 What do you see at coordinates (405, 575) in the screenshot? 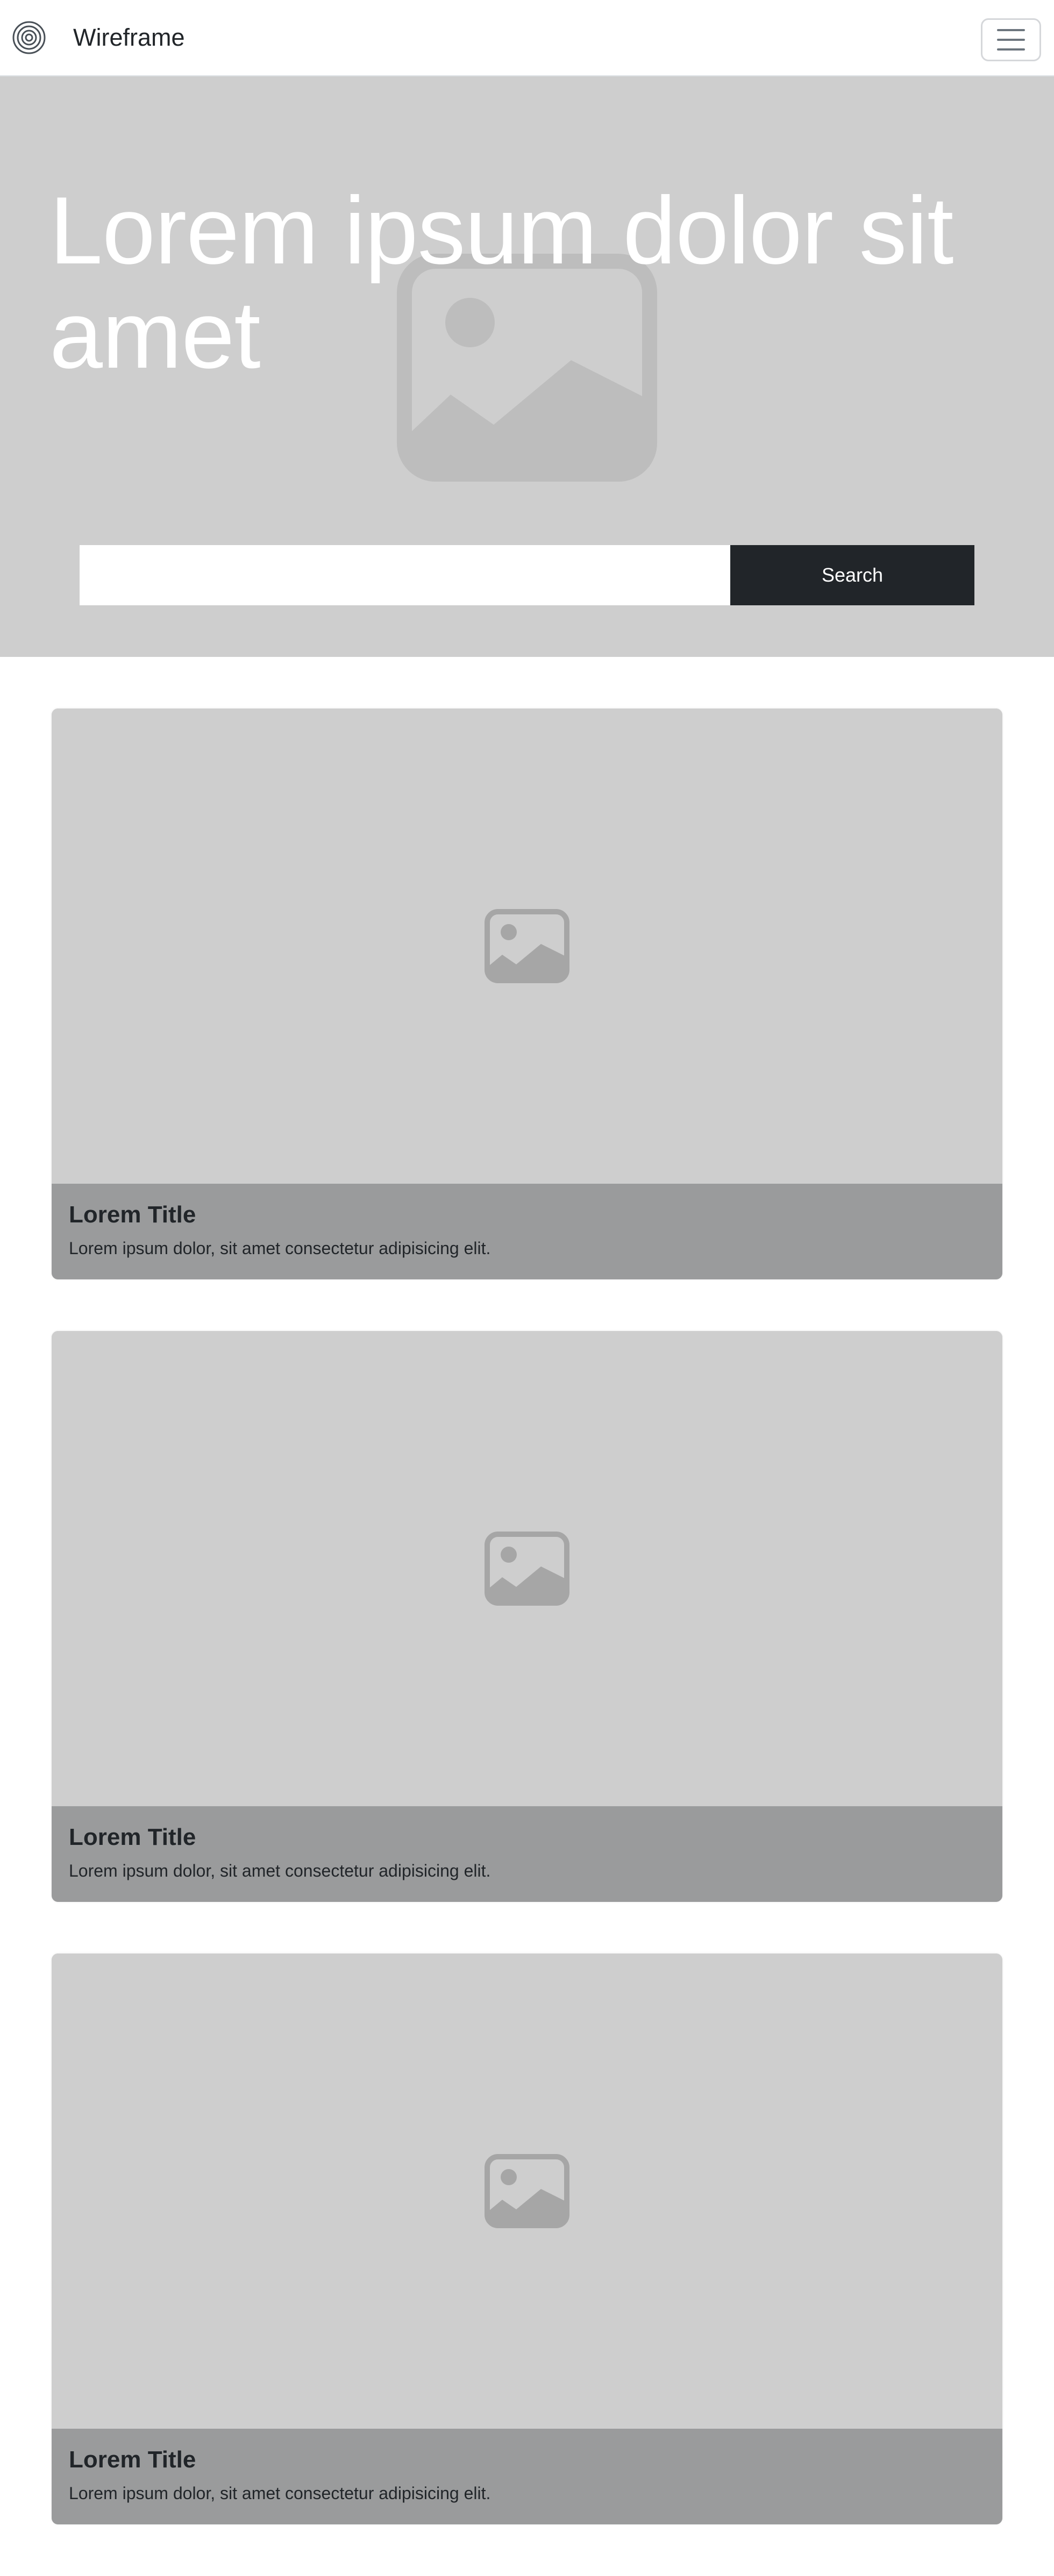
I see `search-input` at bounding box center [405, 575].